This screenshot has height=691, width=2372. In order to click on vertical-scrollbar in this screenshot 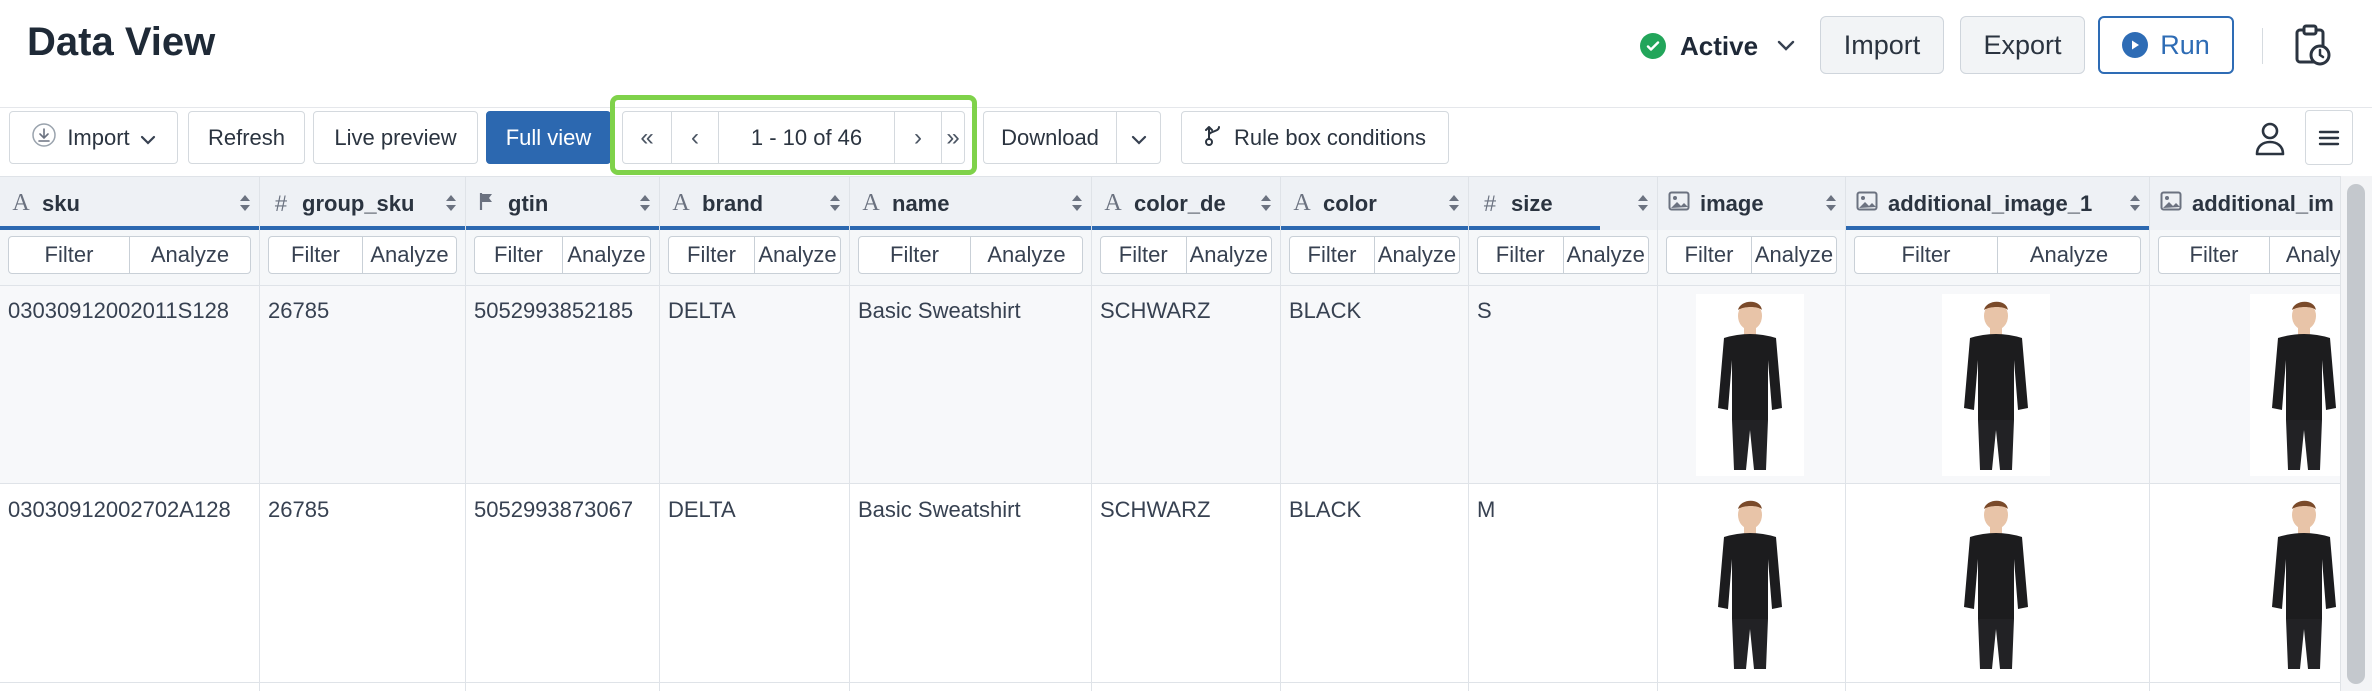, I will do `click(2356, 433)`.